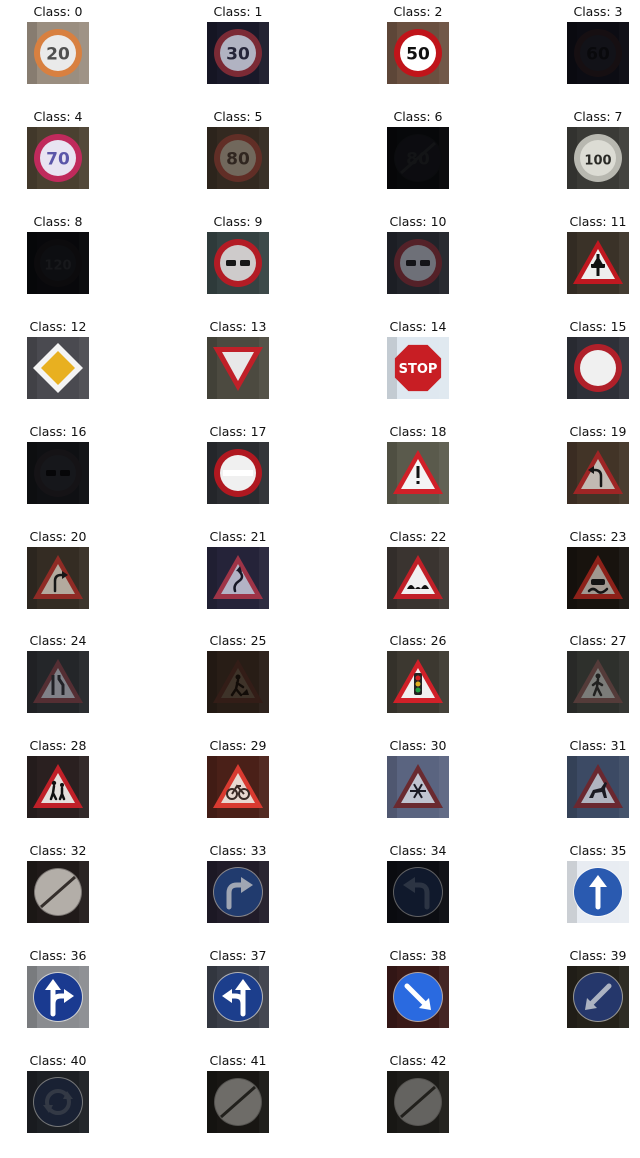 The width and height of the screenshot is (640, 1158). Describe the element at coordinates (58, 367) in the screenshot. I see `priority-road-sign-icon` at that location.